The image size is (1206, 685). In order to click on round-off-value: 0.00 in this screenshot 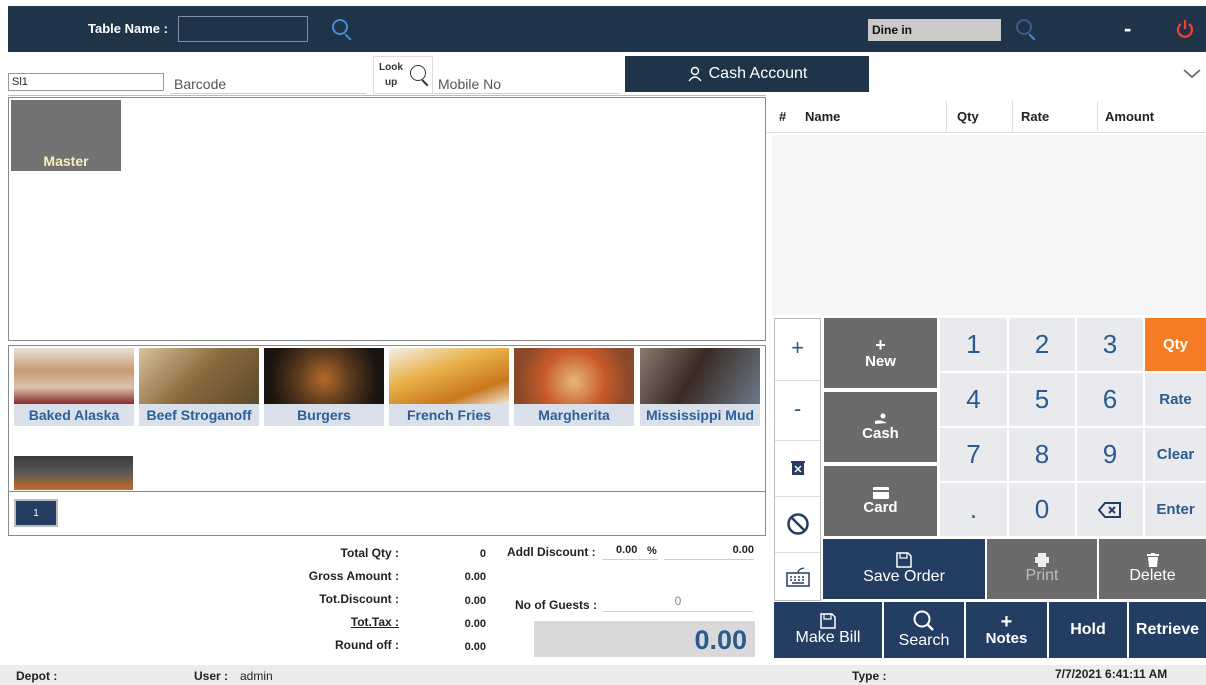, I will do `click(475, 647)`.